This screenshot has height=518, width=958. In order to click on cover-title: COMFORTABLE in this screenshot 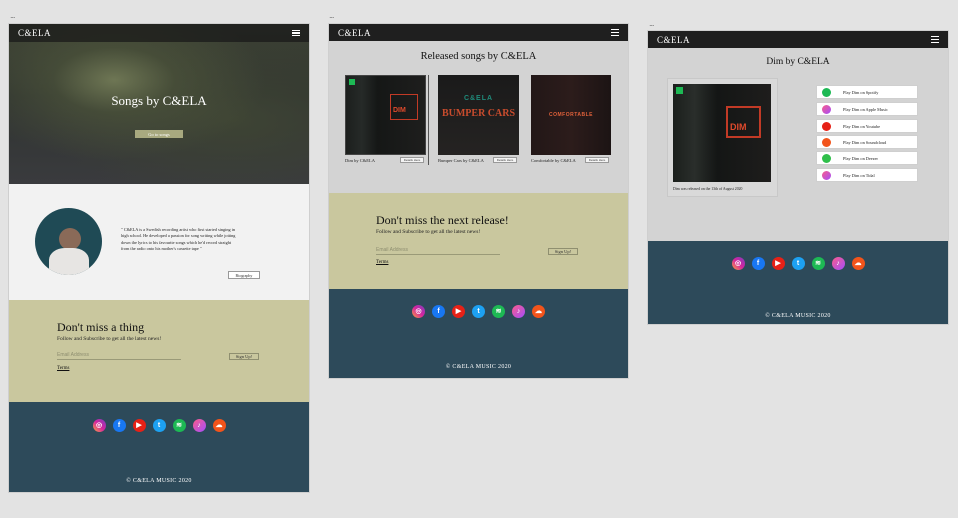, I will do `click(570, 115)`.